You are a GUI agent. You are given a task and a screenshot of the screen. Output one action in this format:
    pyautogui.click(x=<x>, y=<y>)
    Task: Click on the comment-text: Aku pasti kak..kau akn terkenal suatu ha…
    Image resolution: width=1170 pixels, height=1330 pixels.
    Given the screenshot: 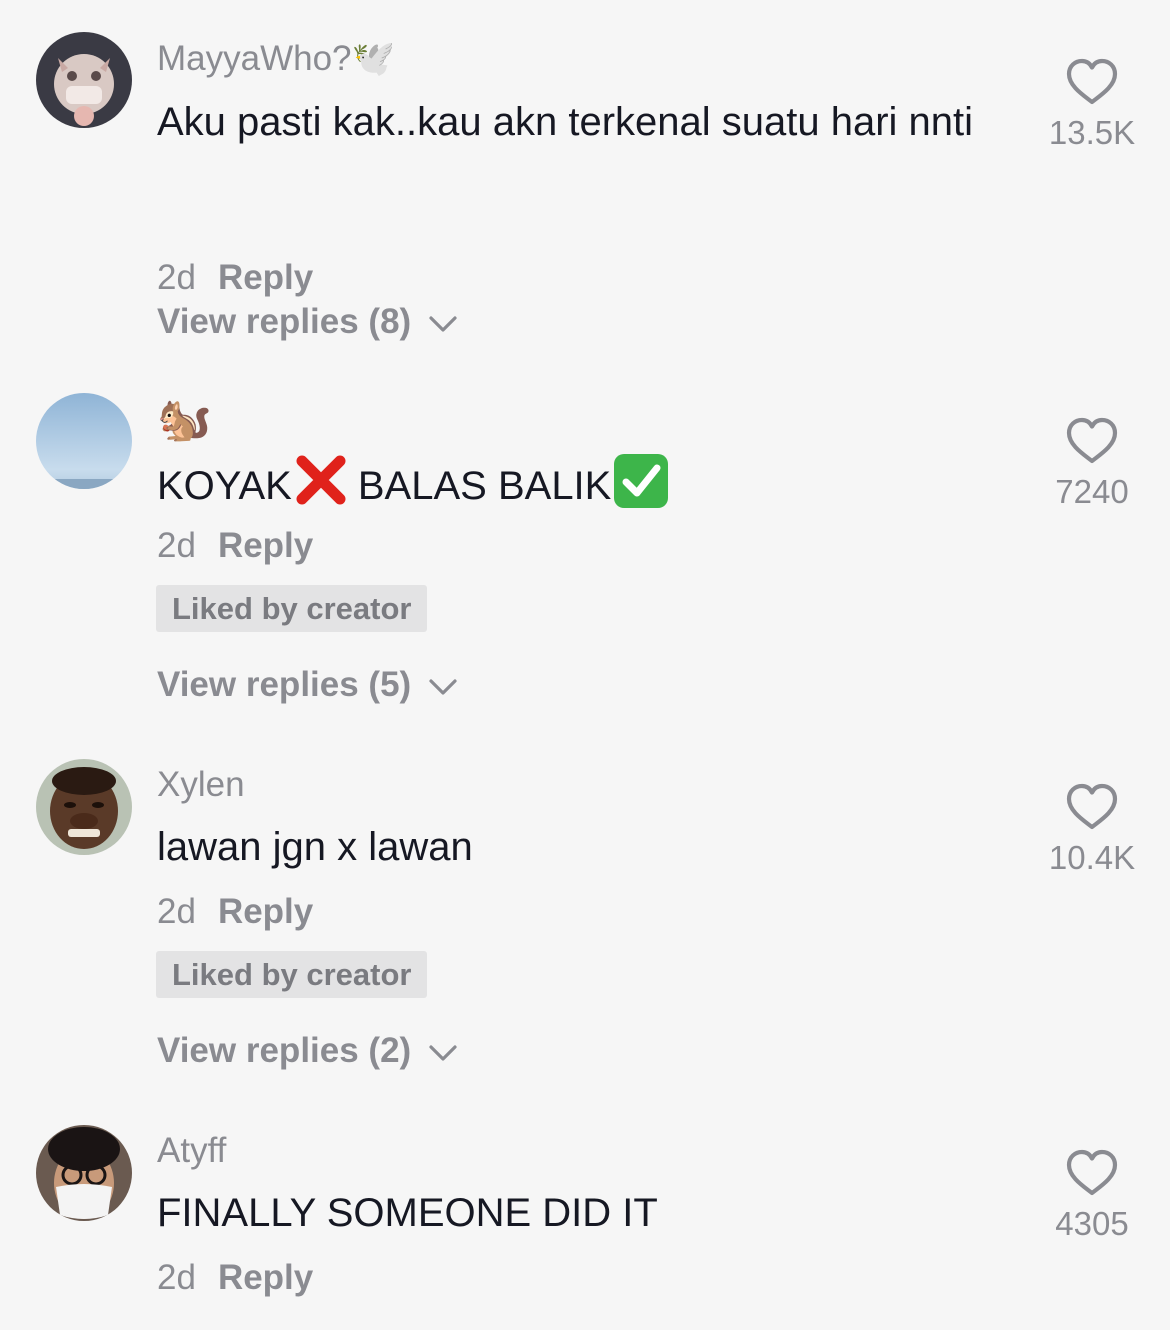 What is the action you would take?
    pyautogui.click(x=565, y=122)
    